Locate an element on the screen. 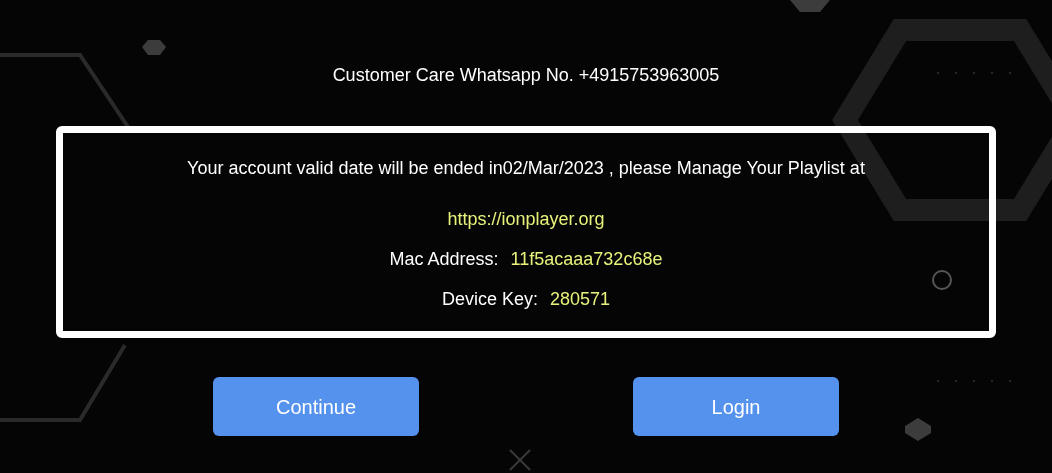  field-label: Mac Address: is located at coordinates (444, 259).